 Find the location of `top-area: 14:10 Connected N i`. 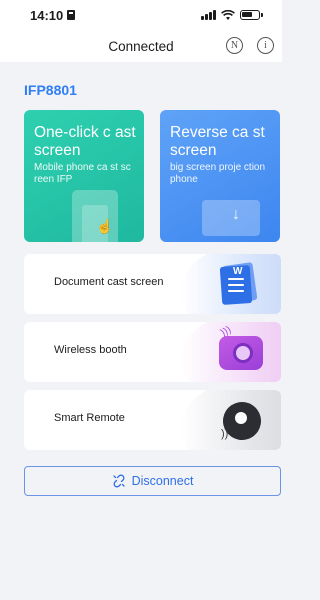

top-area: 14:10 Connected N i is located at coordinates (141, 31).